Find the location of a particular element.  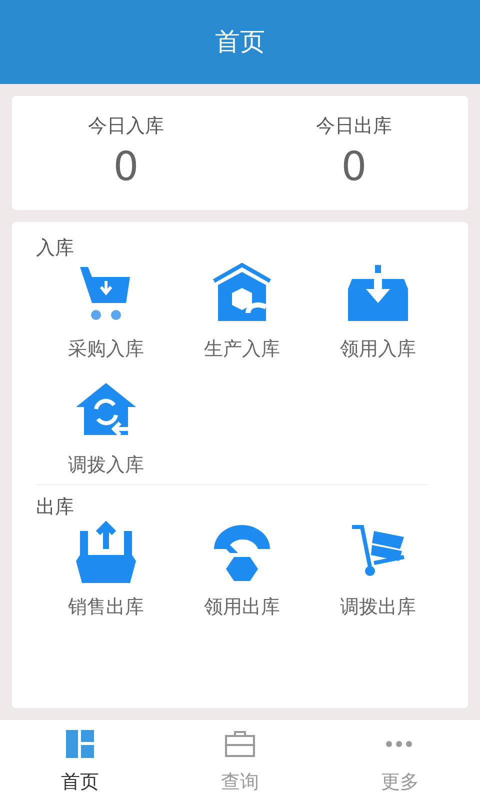

dashboard-icon is located at coordinates (80, 744).